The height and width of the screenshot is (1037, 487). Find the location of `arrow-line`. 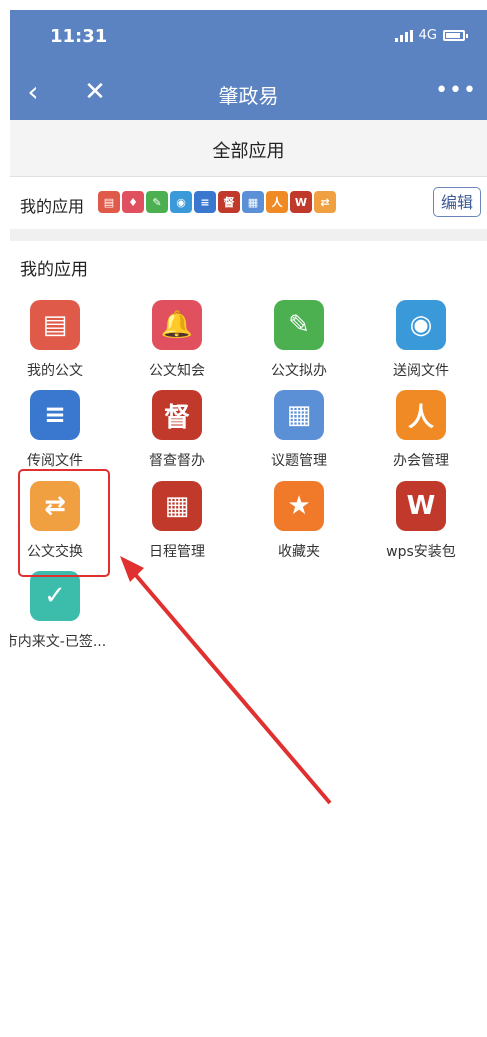

arrow-line is located at coordinates (229, 684).